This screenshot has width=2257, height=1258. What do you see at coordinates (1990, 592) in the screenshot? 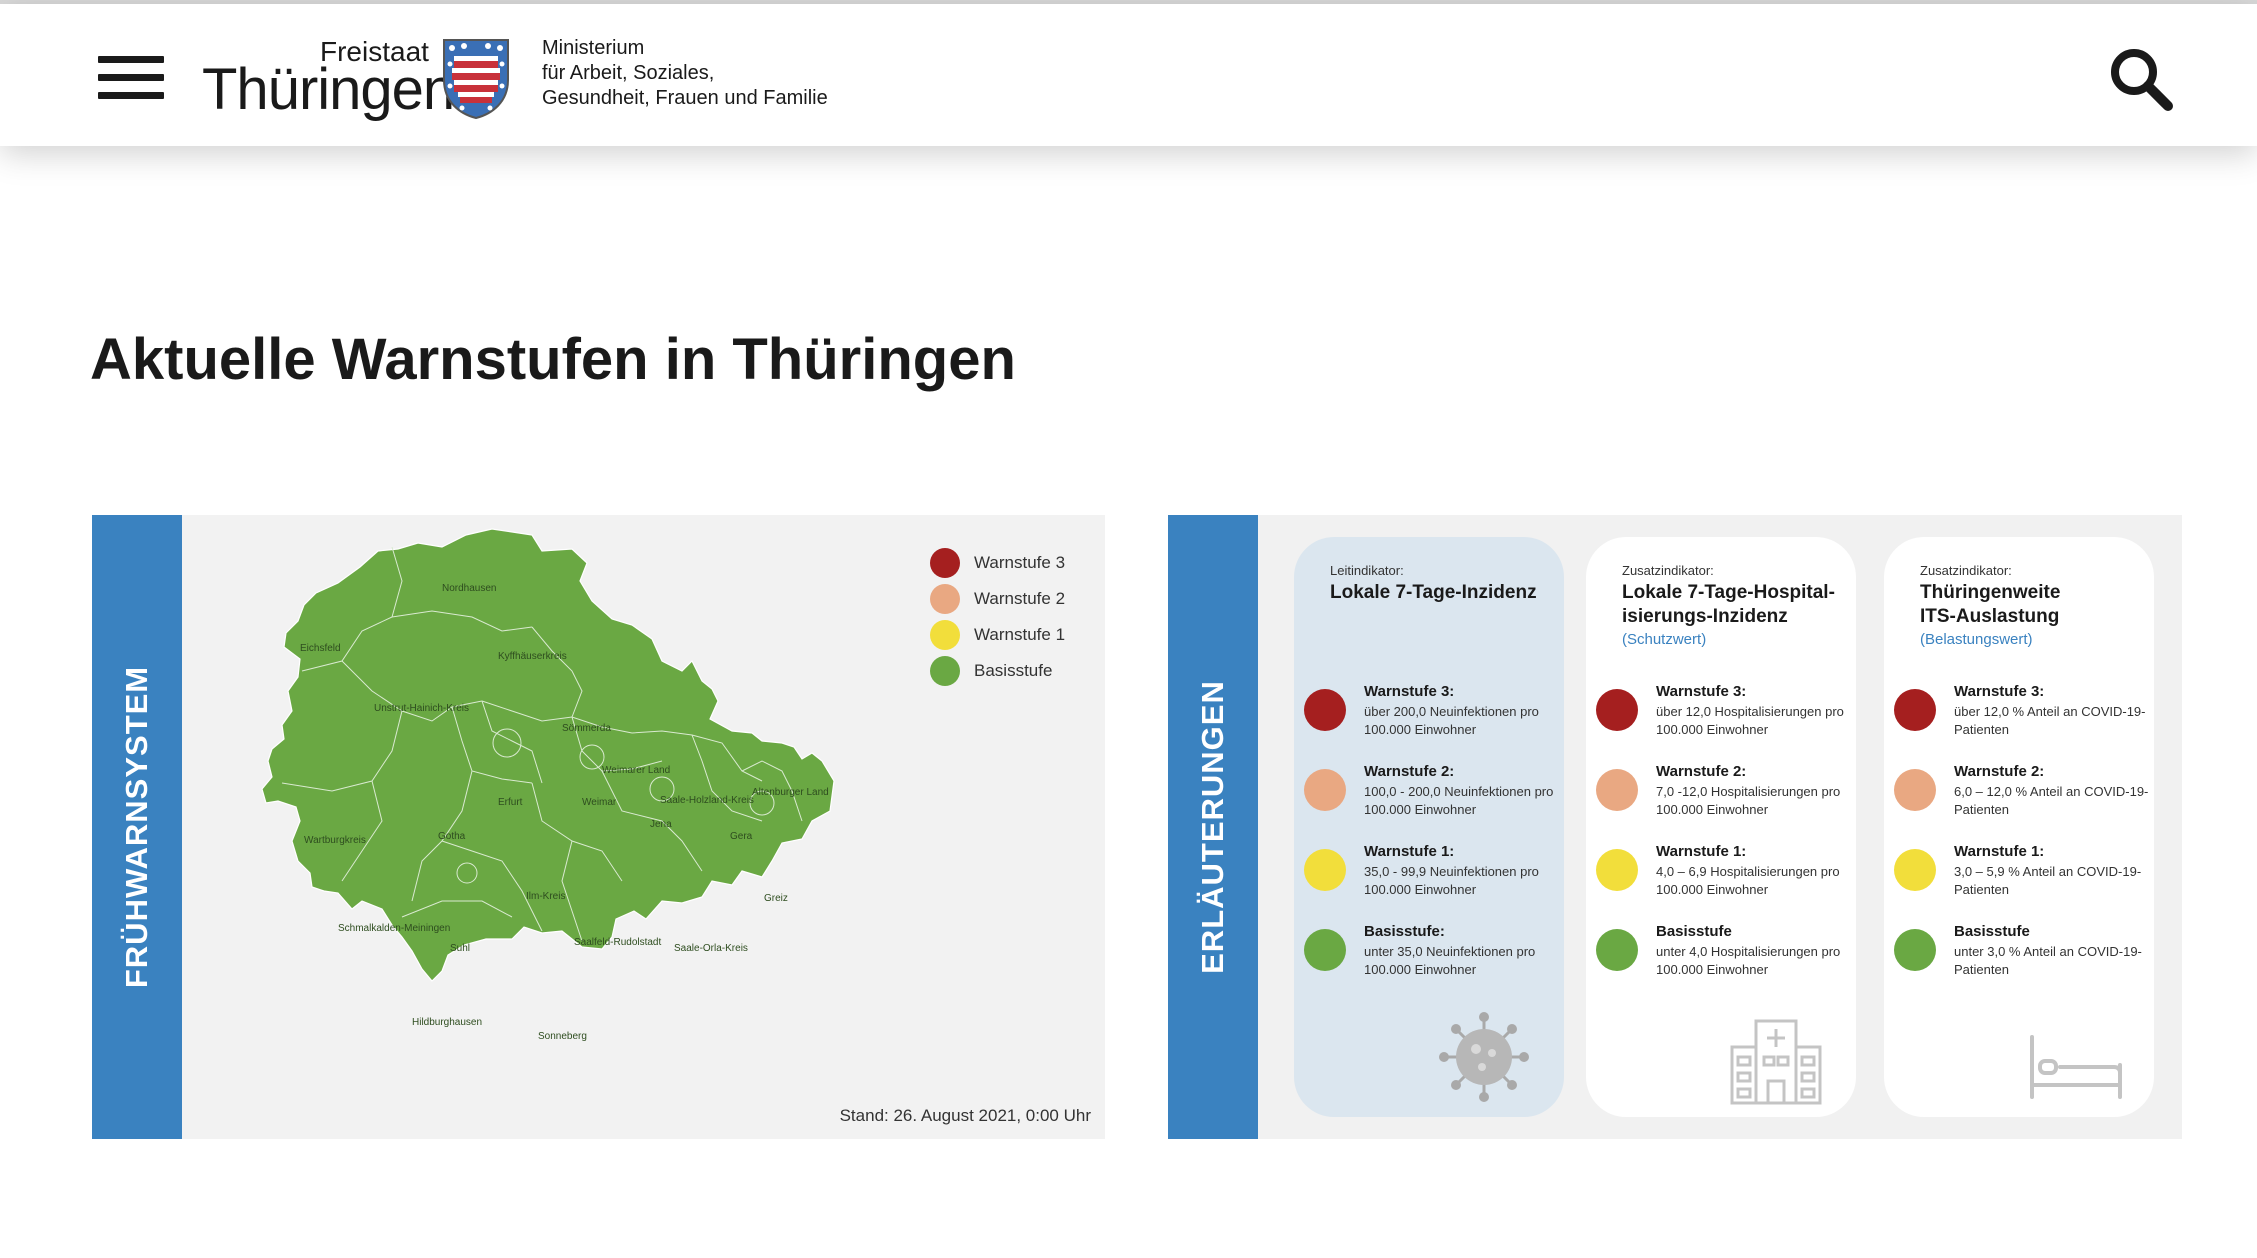
I see `indicator-title-line: Thüringenweite` at bounding box center [1990, 592].